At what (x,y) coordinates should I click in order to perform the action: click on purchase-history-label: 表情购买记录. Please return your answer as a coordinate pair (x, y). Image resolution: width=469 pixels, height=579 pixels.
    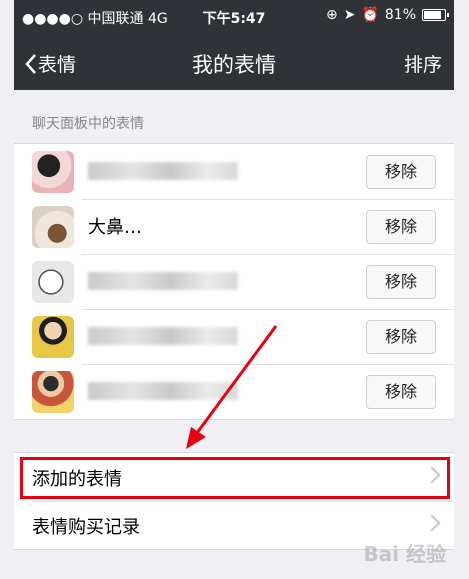
    Looking at the image, I should click on (86, 527).